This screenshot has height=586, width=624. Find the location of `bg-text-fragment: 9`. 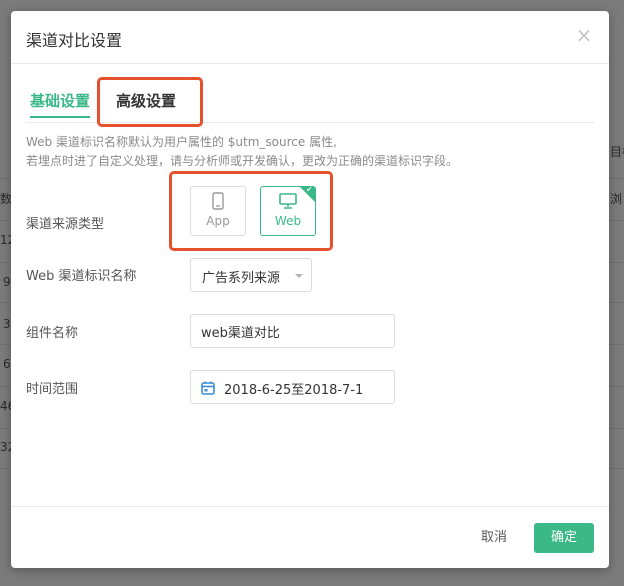

bg-text-fragment: 9 is located at coordinates (7, 282).